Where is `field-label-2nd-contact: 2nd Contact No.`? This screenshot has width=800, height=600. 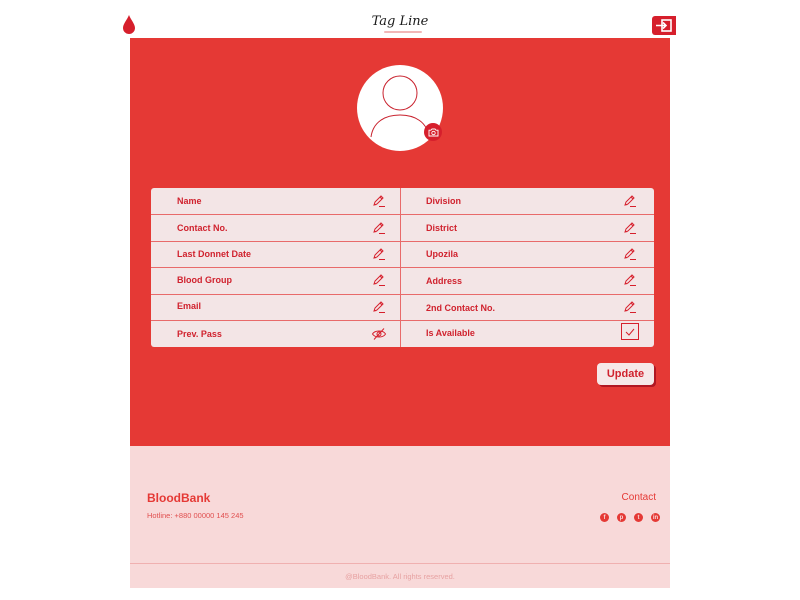
field-label-2nd-contact: 2nd Contact No. is located at coordinates (460, 308).